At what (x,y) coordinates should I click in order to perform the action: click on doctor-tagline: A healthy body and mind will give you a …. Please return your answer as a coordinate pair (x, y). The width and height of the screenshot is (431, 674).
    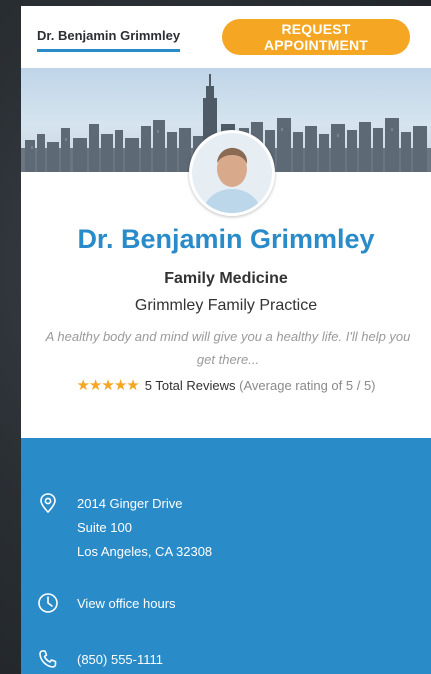
    Looking at the image, I should click on (228, 348).